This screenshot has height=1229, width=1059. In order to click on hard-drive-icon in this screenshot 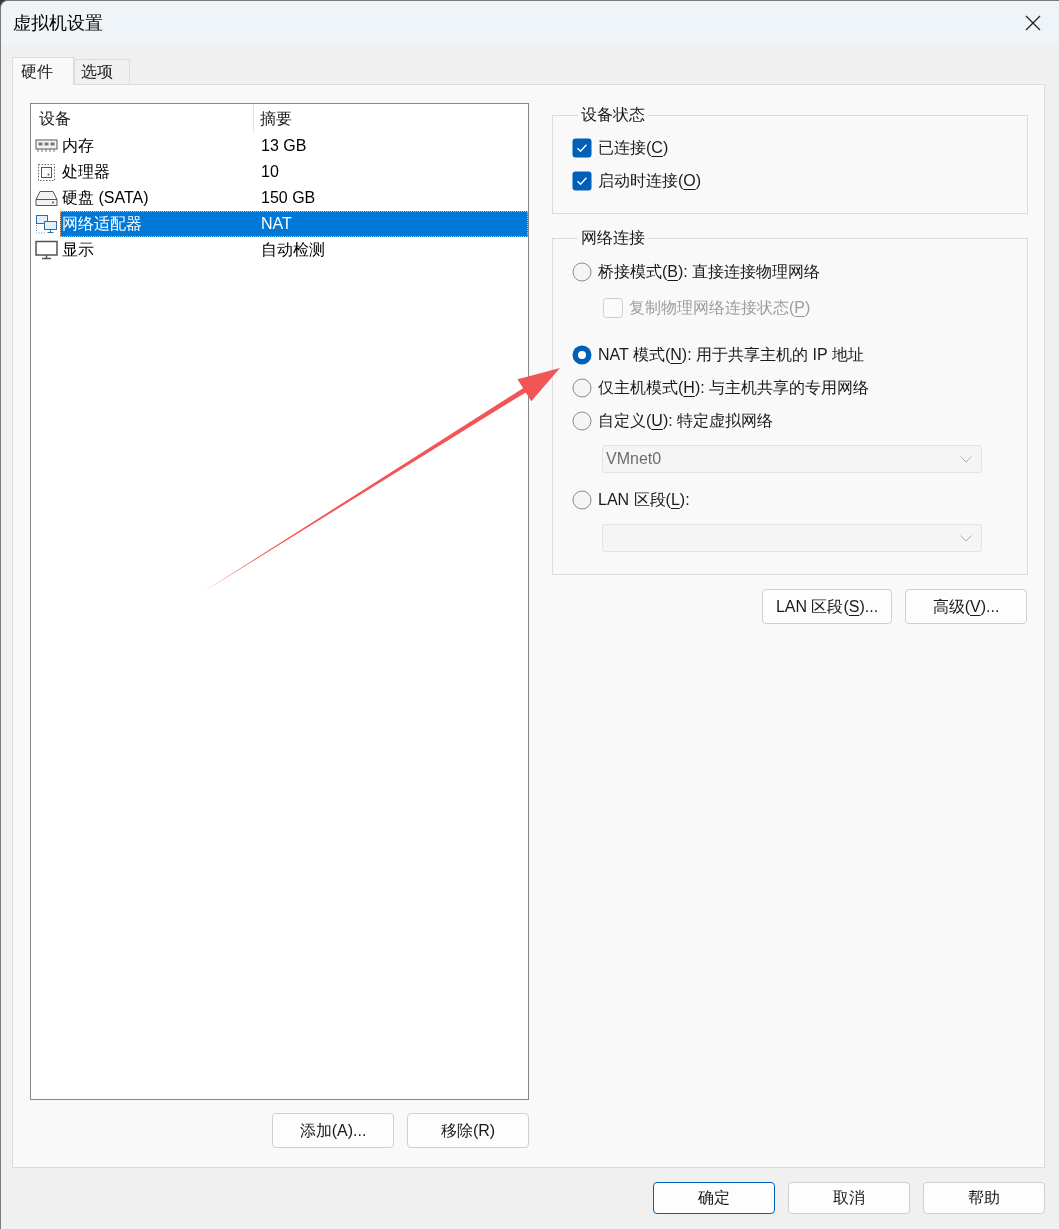, I will do `click(46, 198)`.